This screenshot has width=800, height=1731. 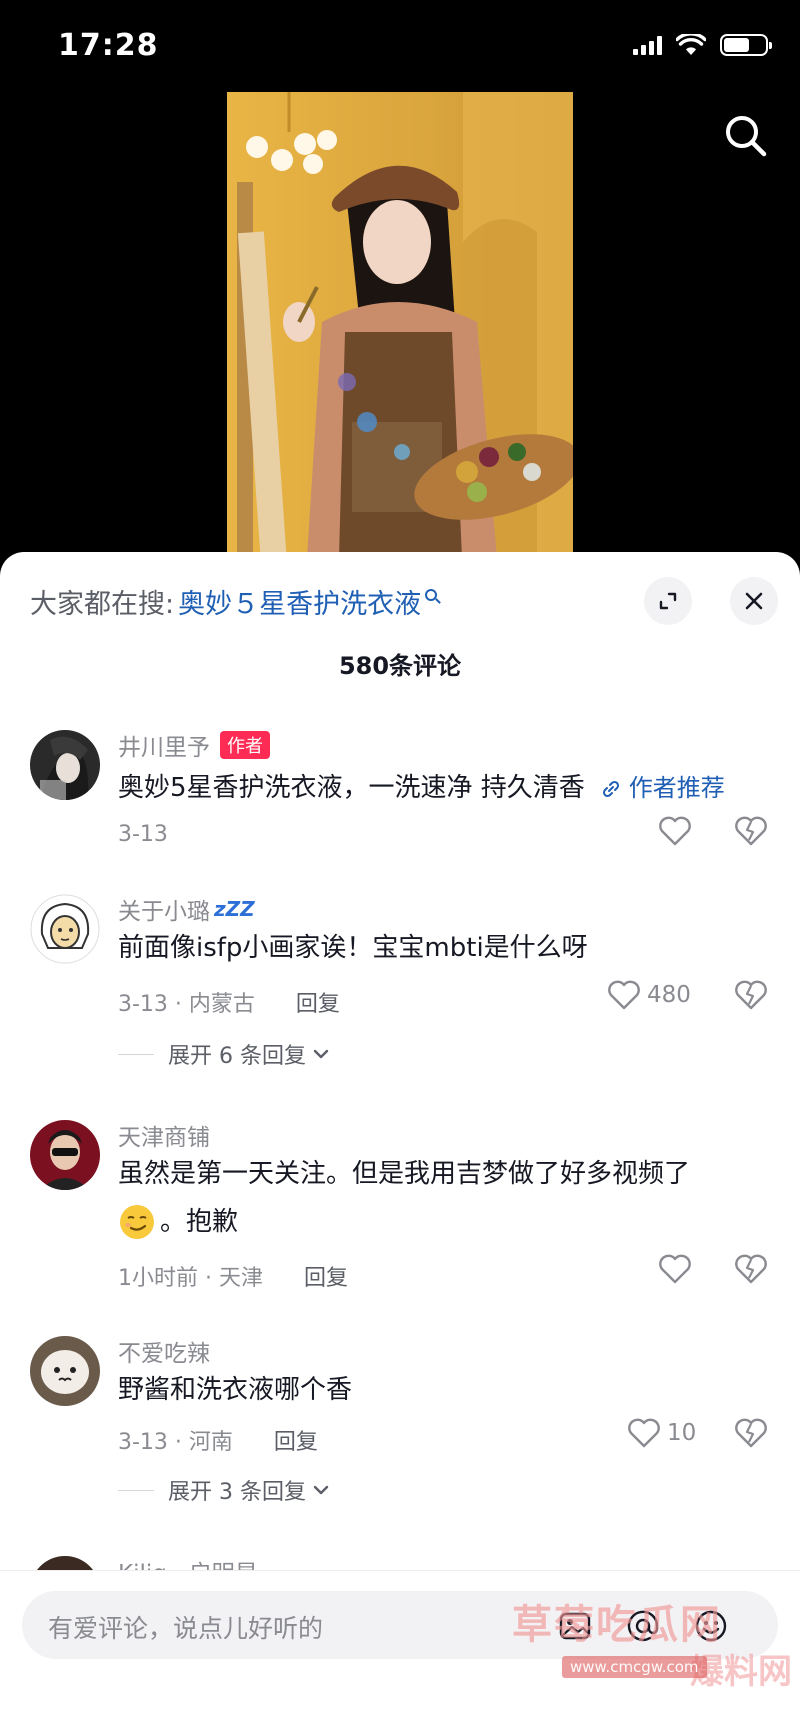 I want to click on comment-username: 天津商铺, so click(x=164, y=1135).